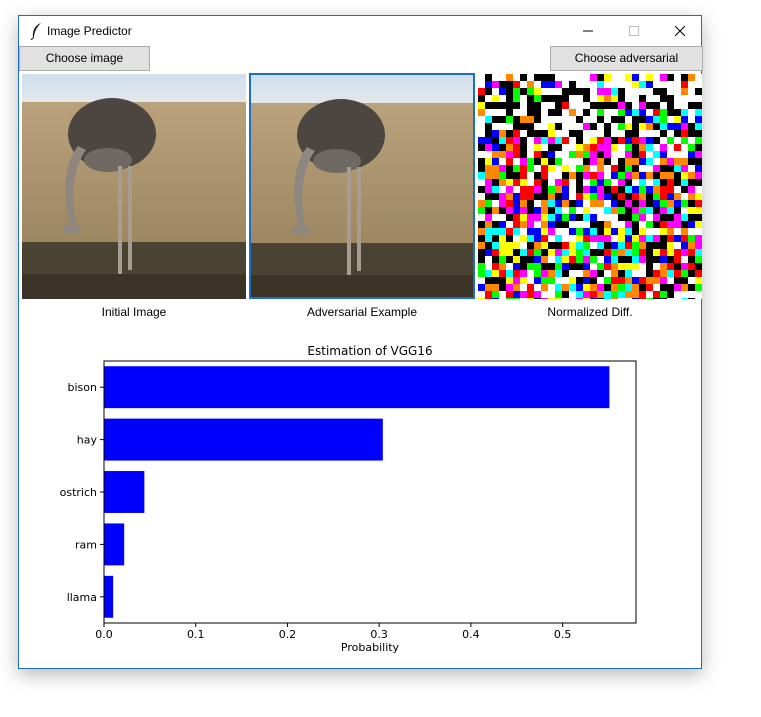 The image size is (761, 717). Describe the element at coordinates (288, 634) in the screenshot. I see `x-tick-label-2: 0.2` at that location.